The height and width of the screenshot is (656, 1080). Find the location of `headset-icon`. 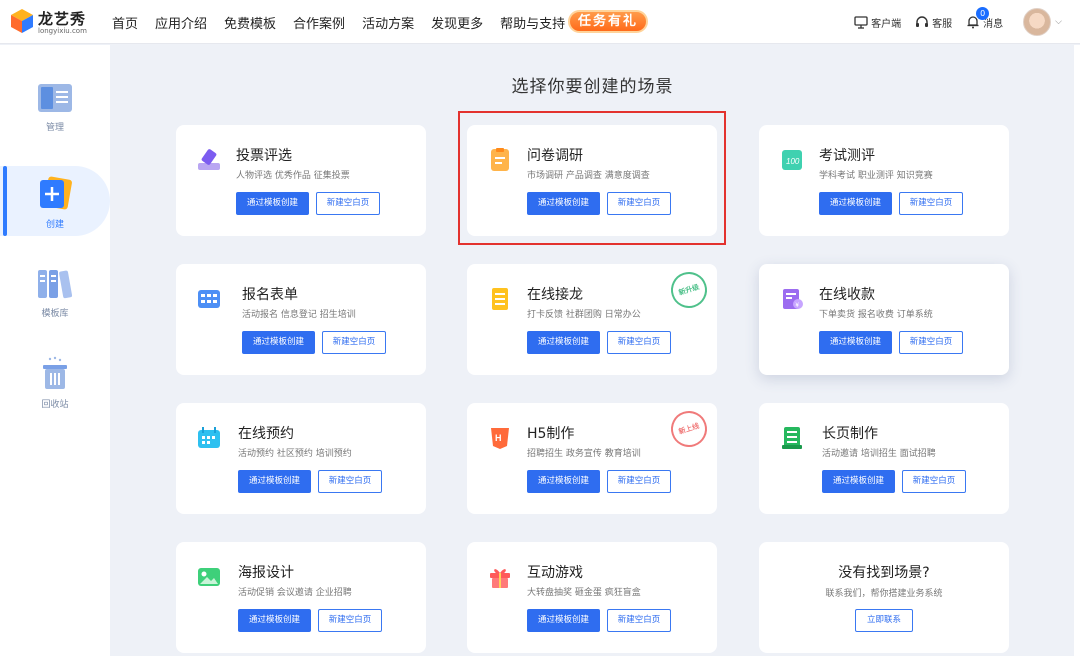

headset-icon is located at coordinates (922, 21).